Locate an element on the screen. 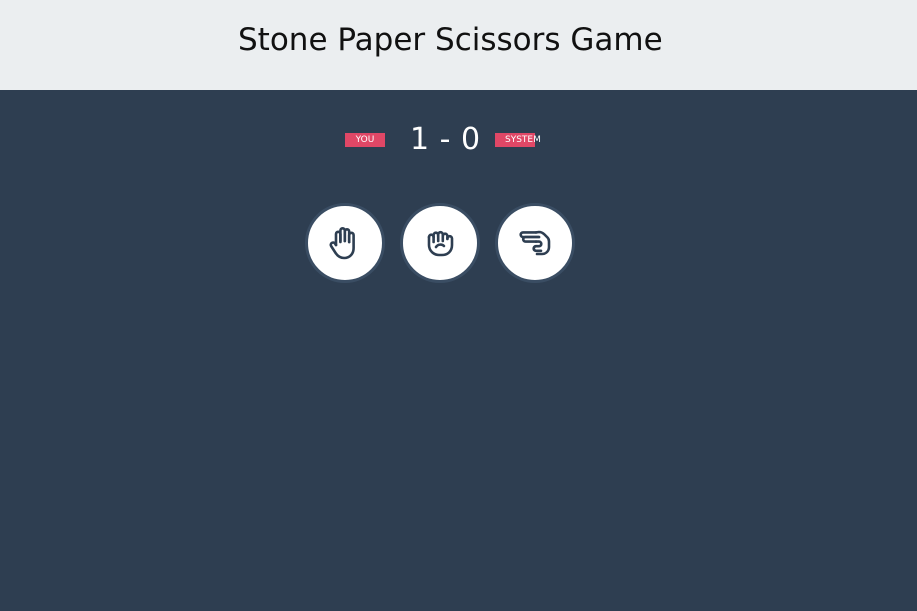  score-display: 1 - 0 is located at coordinates (445, 139).